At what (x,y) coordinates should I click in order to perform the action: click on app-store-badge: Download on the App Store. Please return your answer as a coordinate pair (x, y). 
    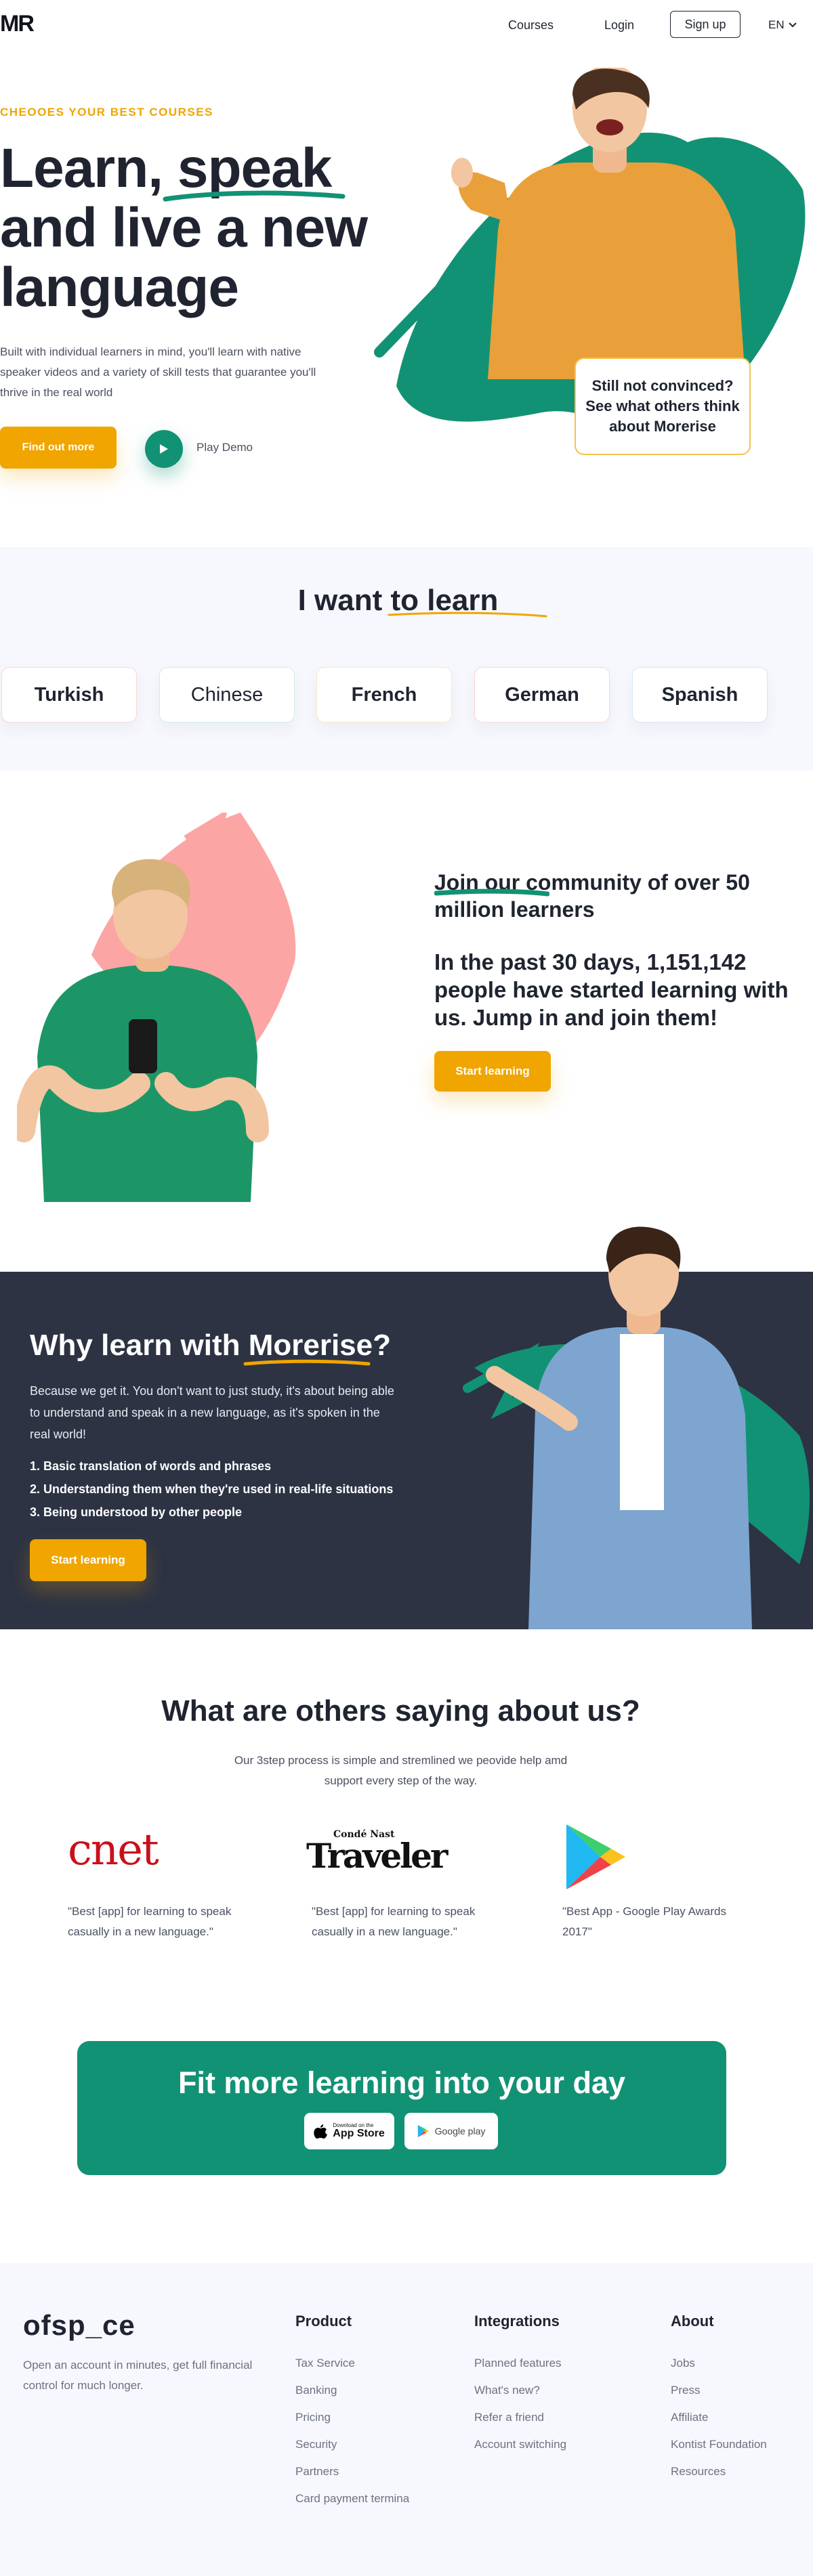
    Looking at the image, I should click on (349, 2131).